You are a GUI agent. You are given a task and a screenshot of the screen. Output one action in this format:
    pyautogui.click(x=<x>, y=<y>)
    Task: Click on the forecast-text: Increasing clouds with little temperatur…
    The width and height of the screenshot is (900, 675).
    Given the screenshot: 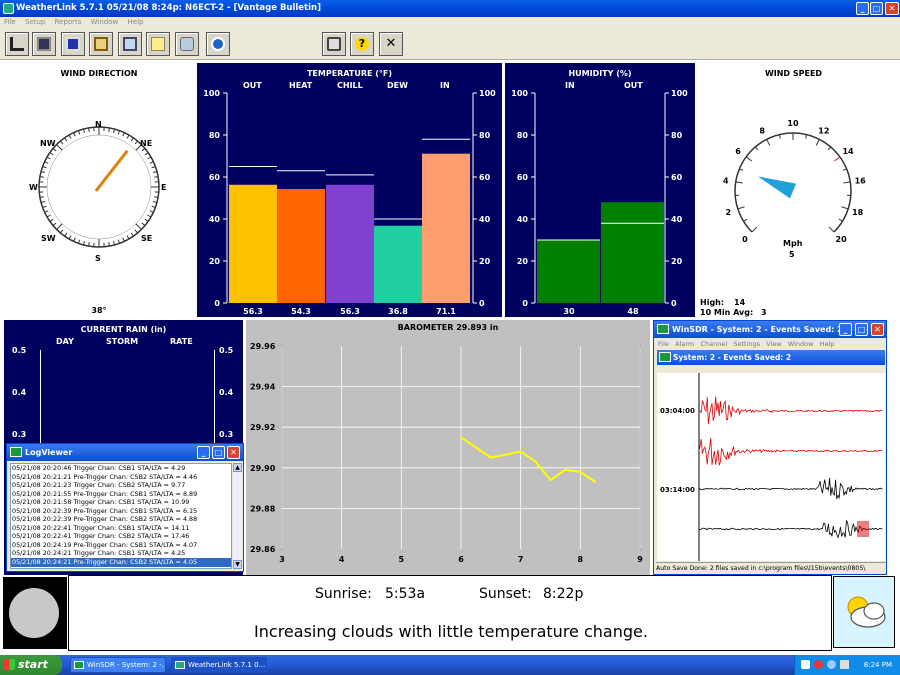 What is the action you would take?
    pyautogui.click(x=451, y=631)
    